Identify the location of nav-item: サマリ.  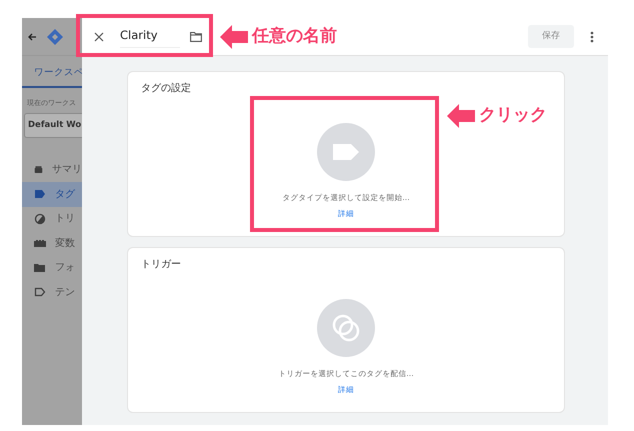
(52, 170).